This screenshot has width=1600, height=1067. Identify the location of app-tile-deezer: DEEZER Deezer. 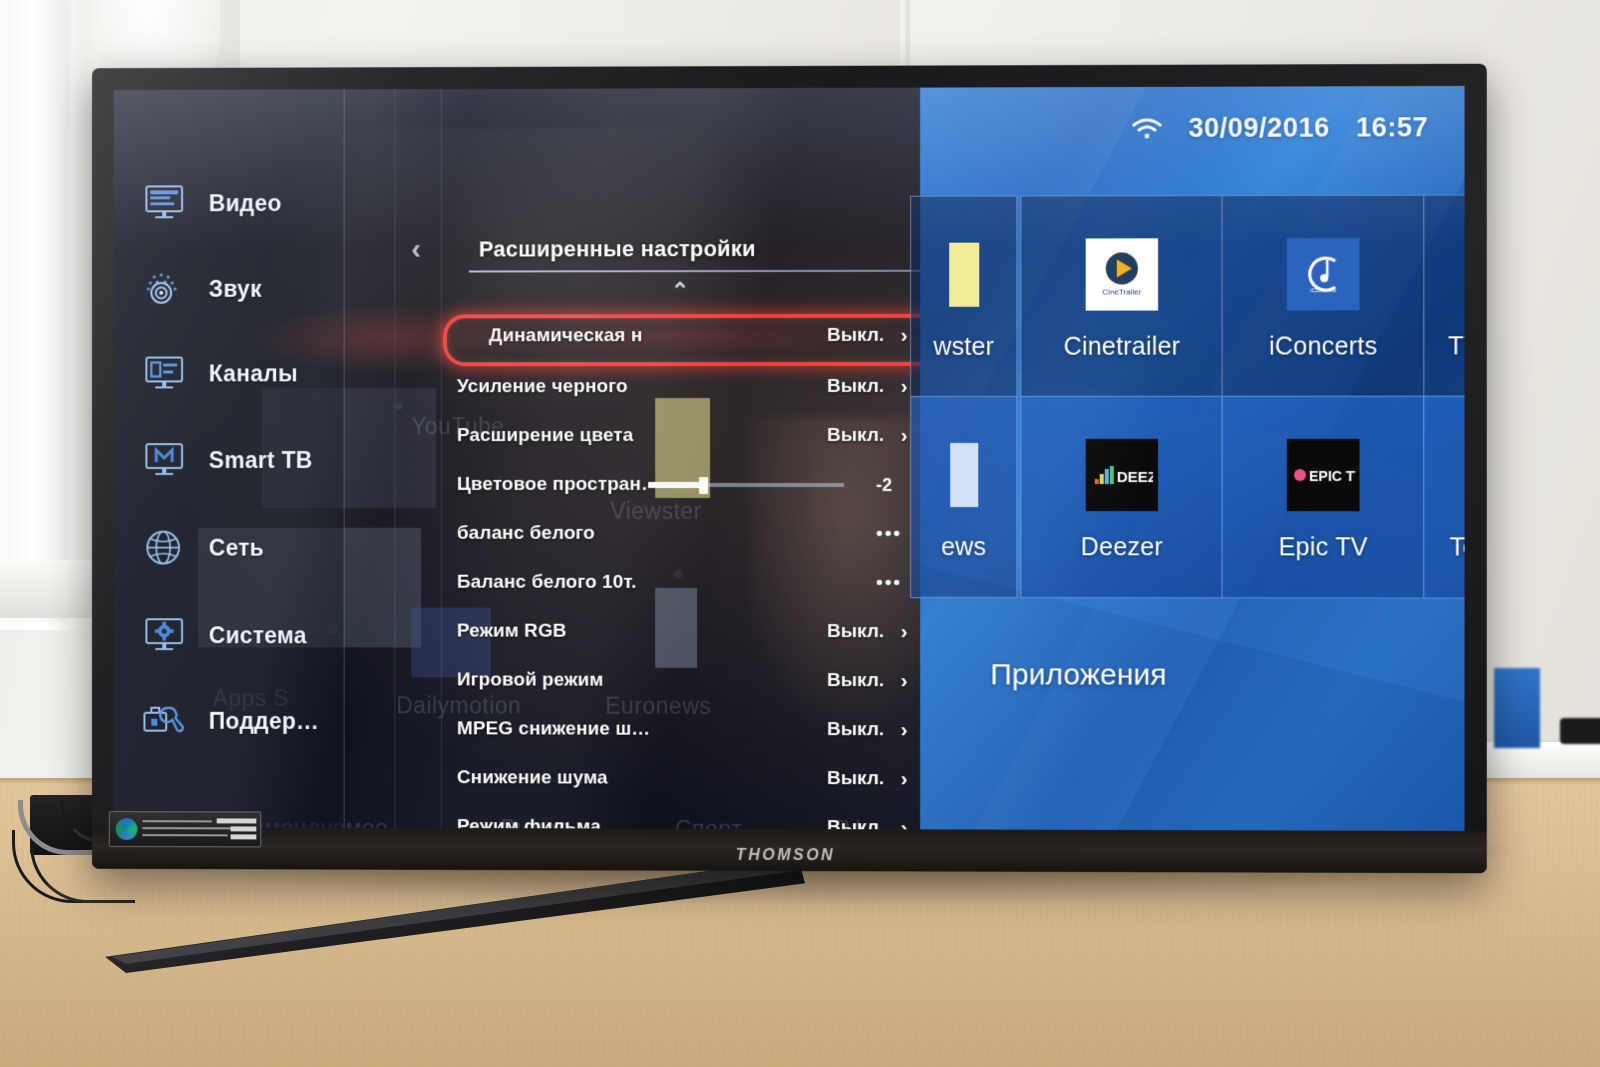
(1122, 497).